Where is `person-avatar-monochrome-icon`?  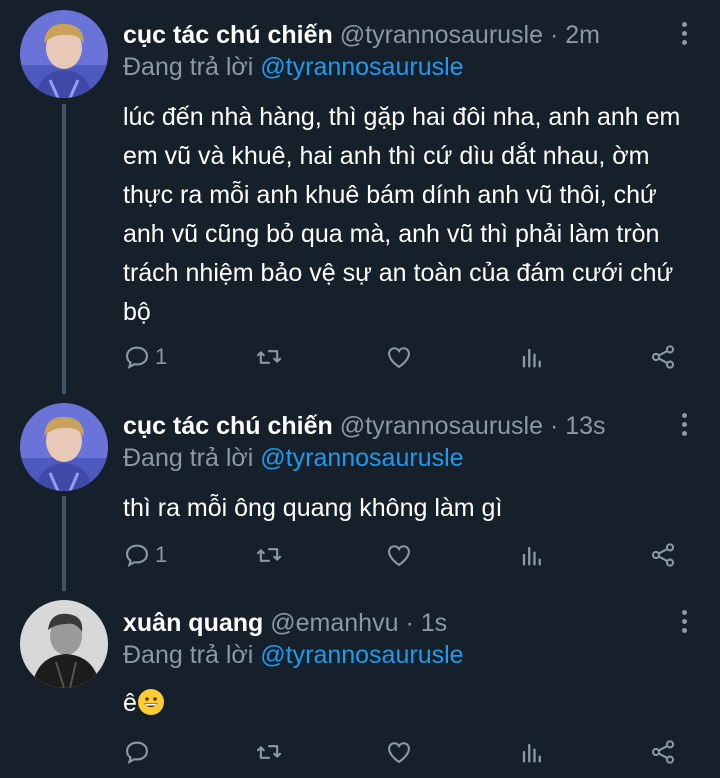 person-avatar-monochrome-icon is located at coordinates (64, 644).